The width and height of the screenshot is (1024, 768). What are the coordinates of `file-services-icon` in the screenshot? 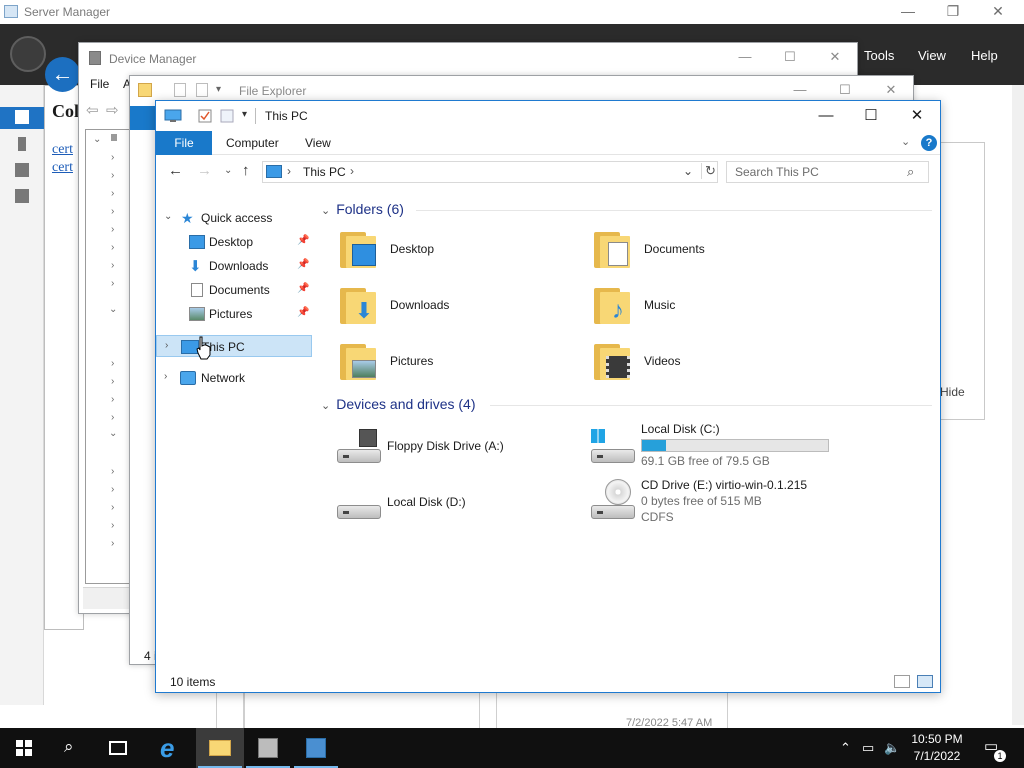 It's located at (22, 196).